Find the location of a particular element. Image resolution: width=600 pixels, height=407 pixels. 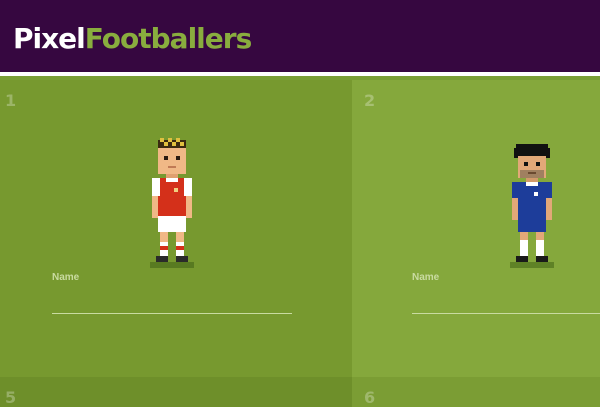

player-sprite-red-kit is located at coordinates (172, 203).